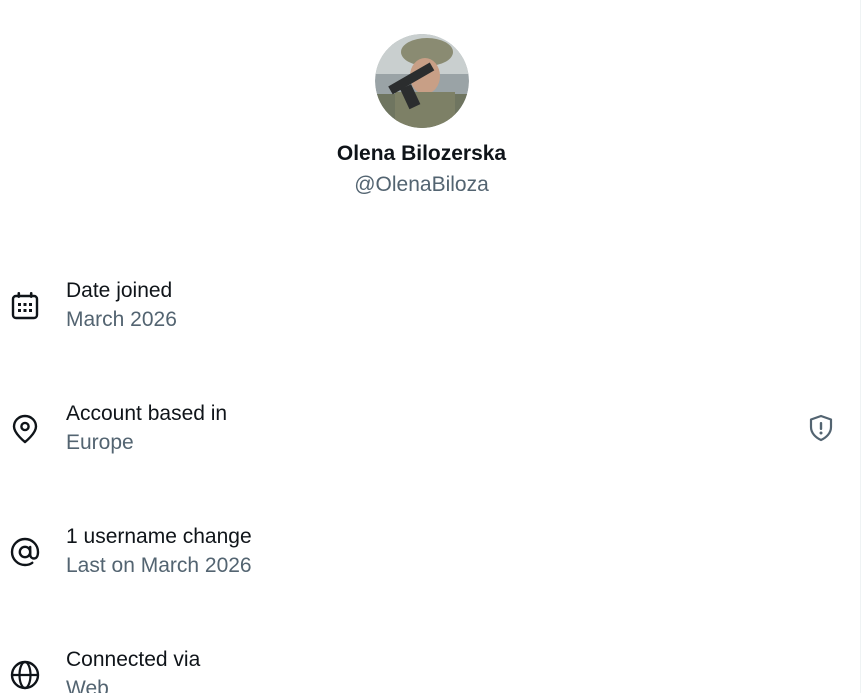 This screenshot has width=867, height=693. Describe the element at coordinates (121, 319) in the screenshot. I see `info-value: March 2026` at that location.